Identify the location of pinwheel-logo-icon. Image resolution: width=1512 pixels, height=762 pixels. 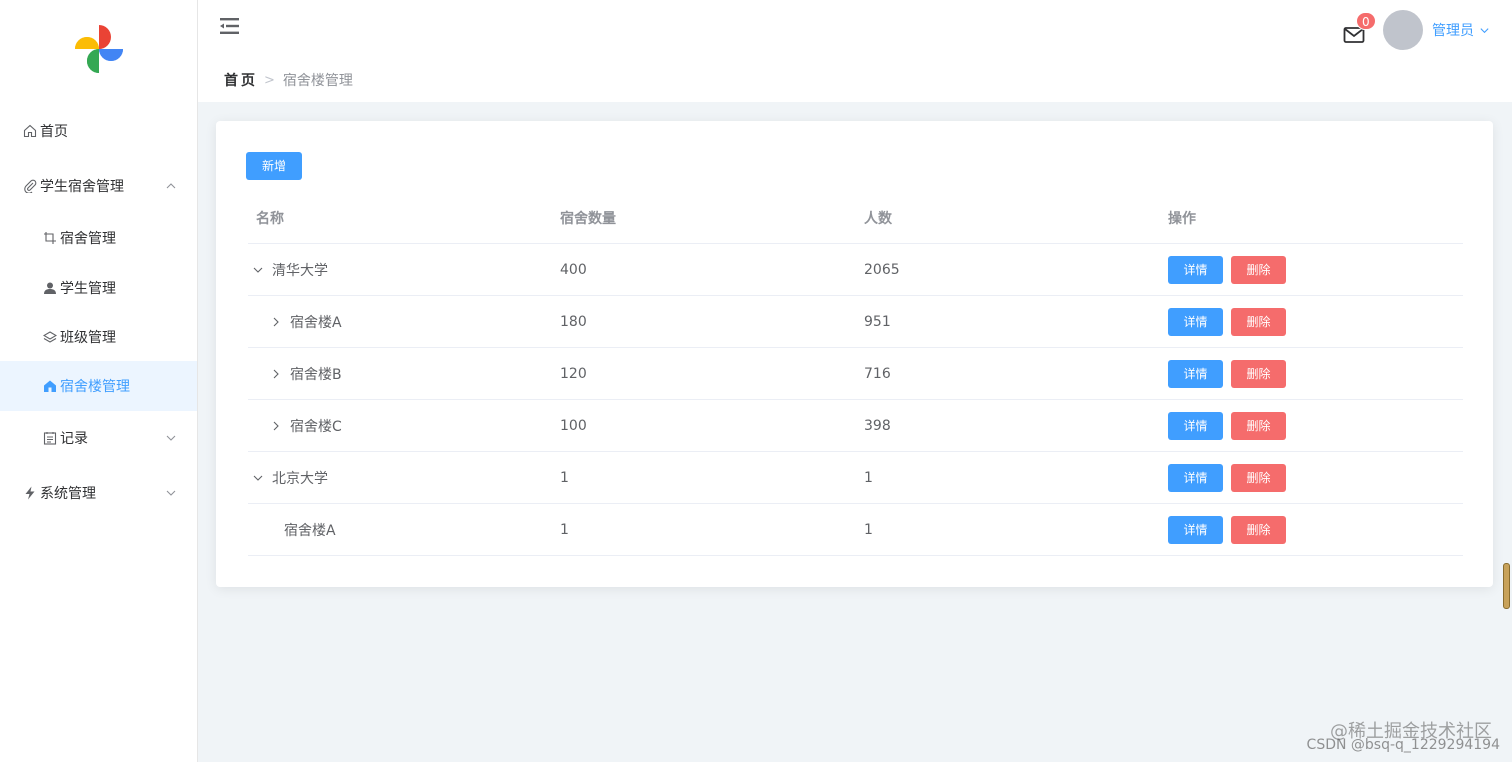
(99, 49).